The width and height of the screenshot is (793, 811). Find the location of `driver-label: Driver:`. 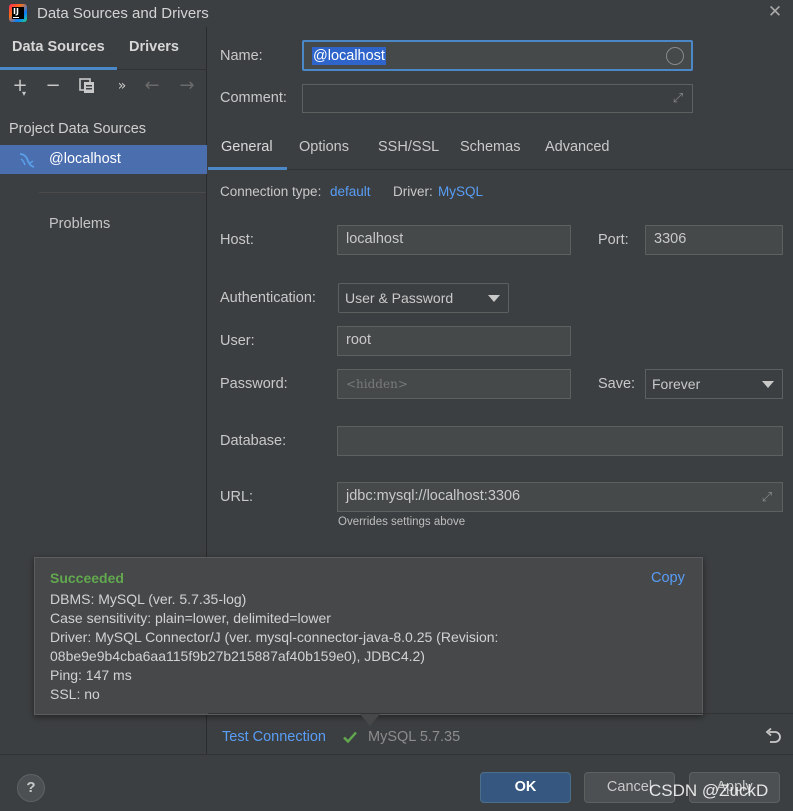

driver-label: Driver: is located at coordinates (413, 191).